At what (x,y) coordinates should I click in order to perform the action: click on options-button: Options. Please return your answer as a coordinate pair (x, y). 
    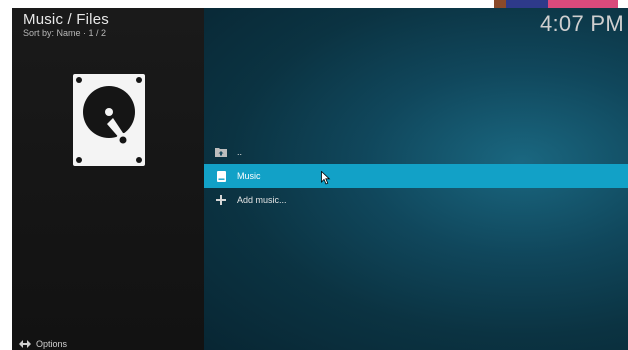
    Looking at the image, I should click on (43, 344).